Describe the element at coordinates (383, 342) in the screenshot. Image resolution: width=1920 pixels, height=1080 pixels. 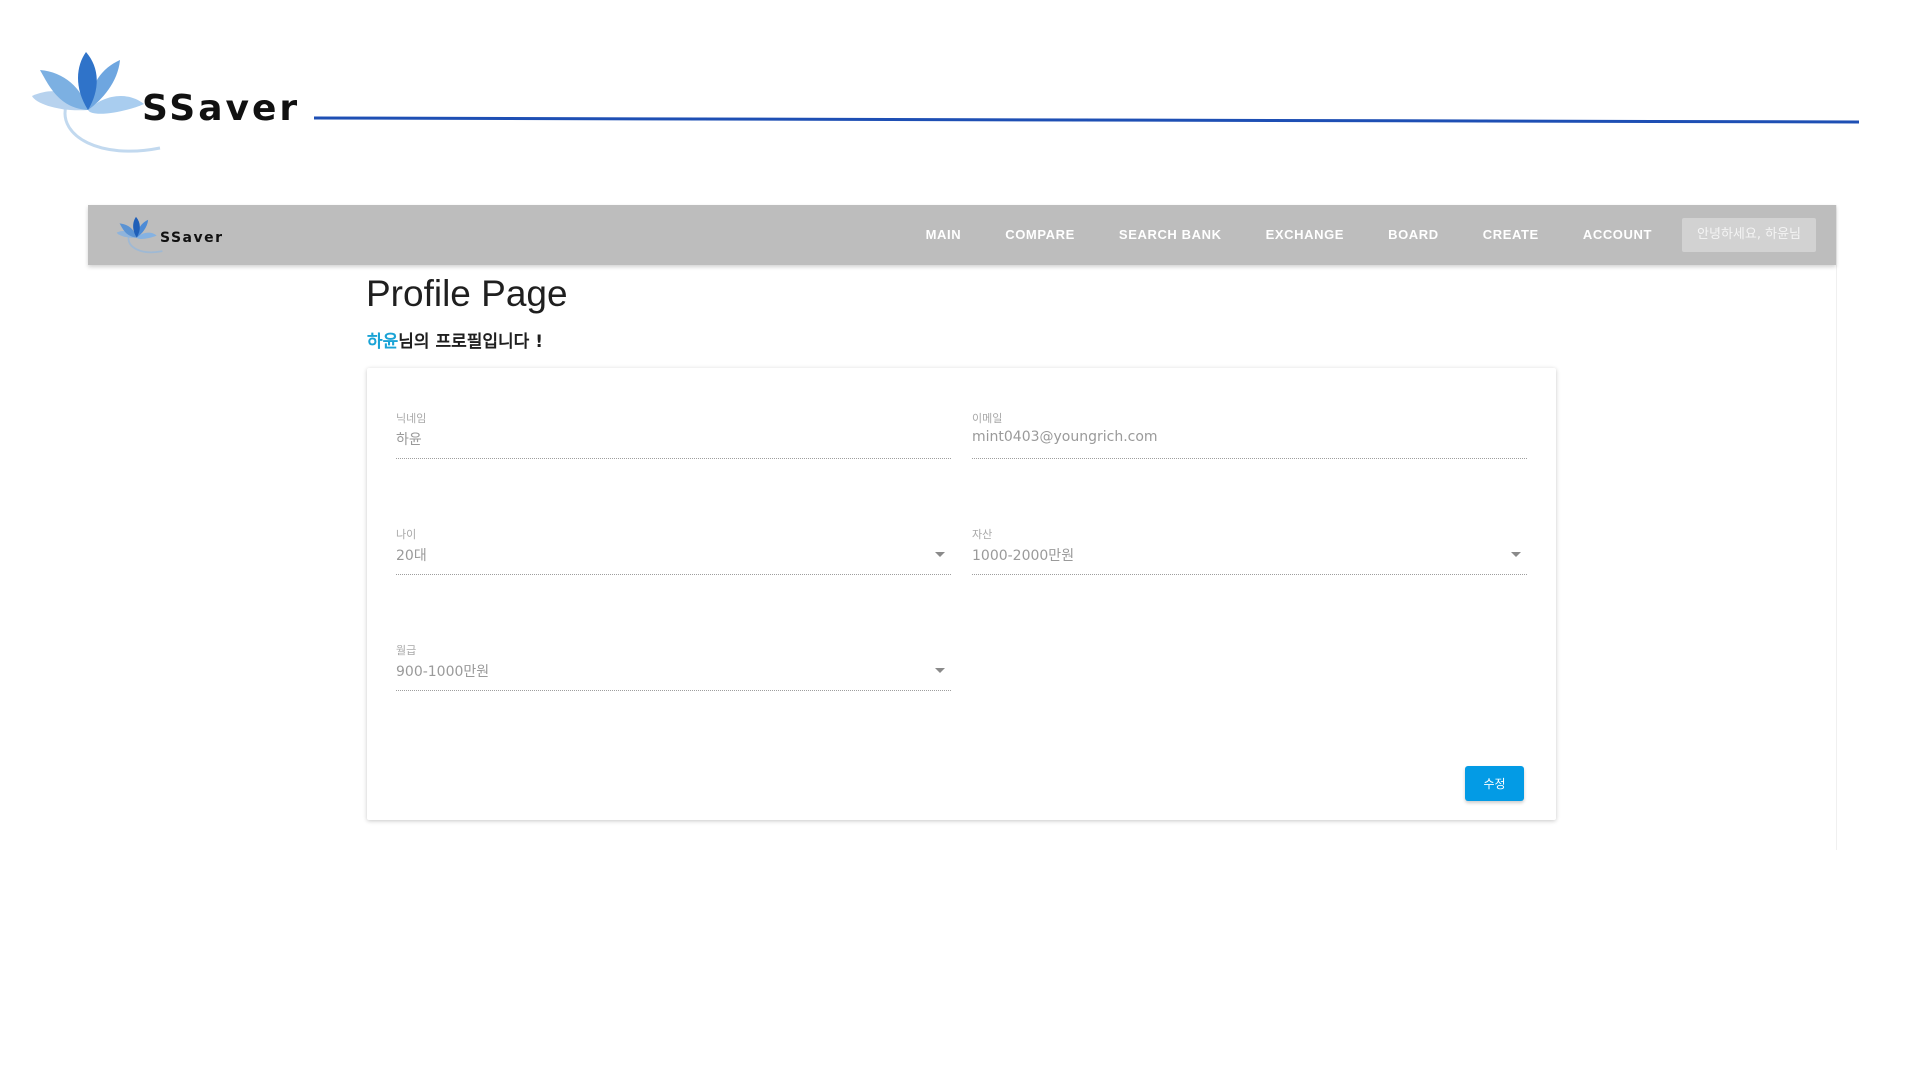
I see `user-name: 하윤` at that location.